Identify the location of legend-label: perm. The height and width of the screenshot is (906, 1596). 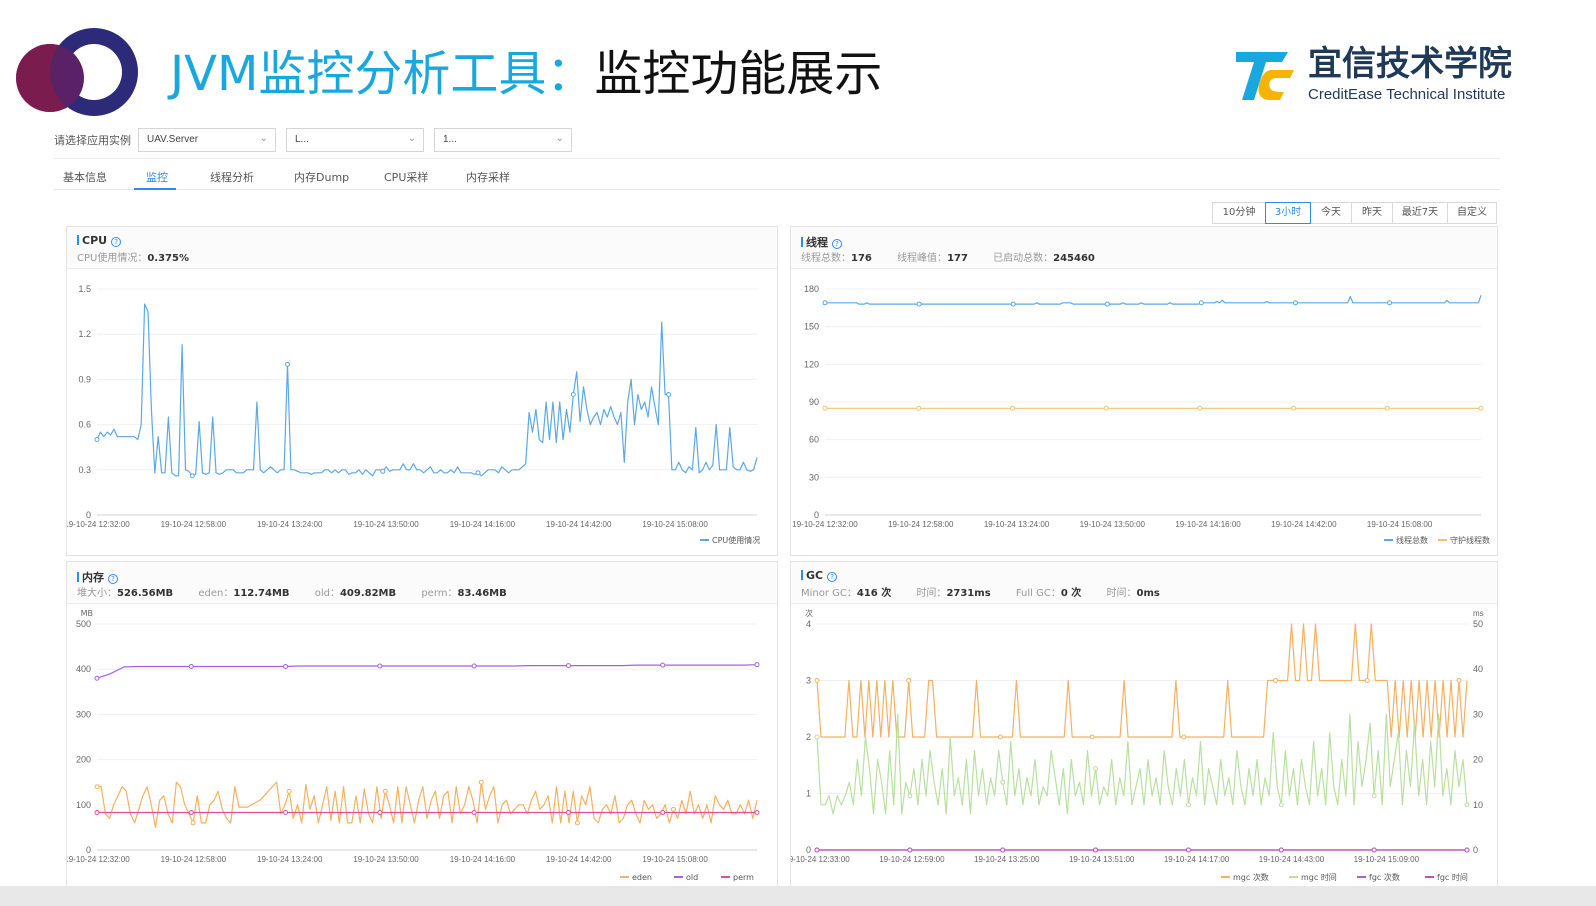
(743, 877).